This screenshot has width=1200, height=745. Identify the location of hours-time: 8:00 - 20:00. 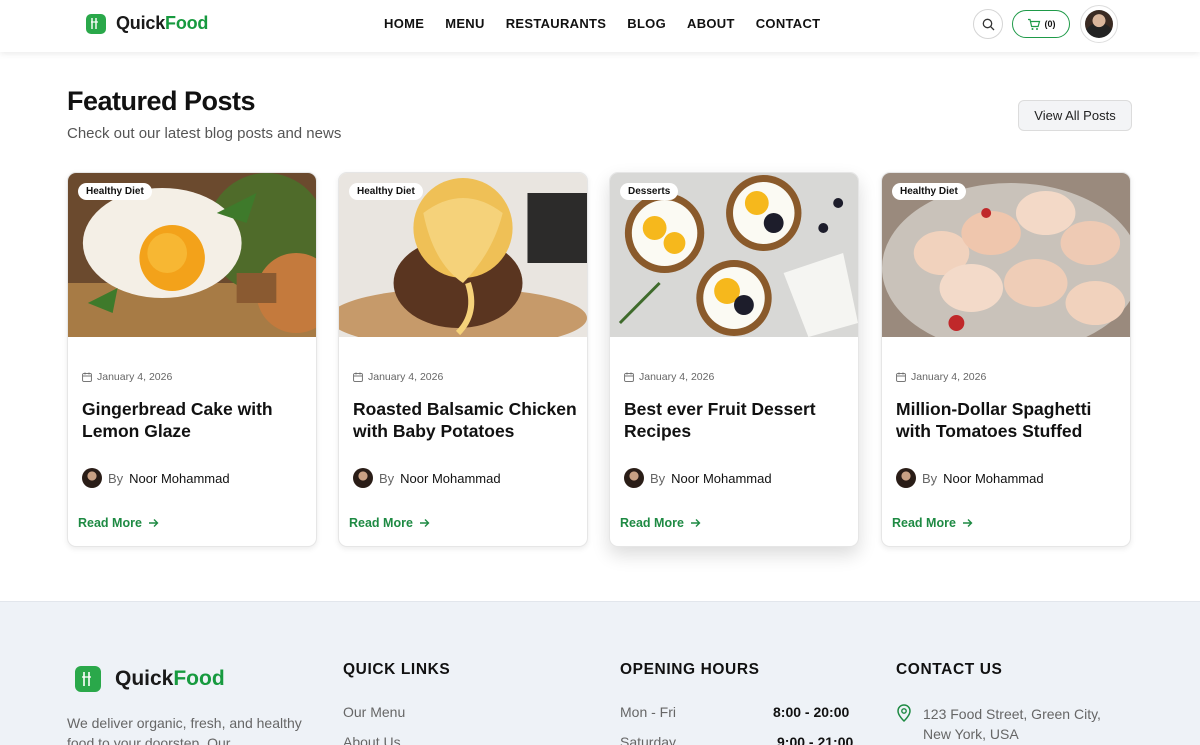
(811, 712).